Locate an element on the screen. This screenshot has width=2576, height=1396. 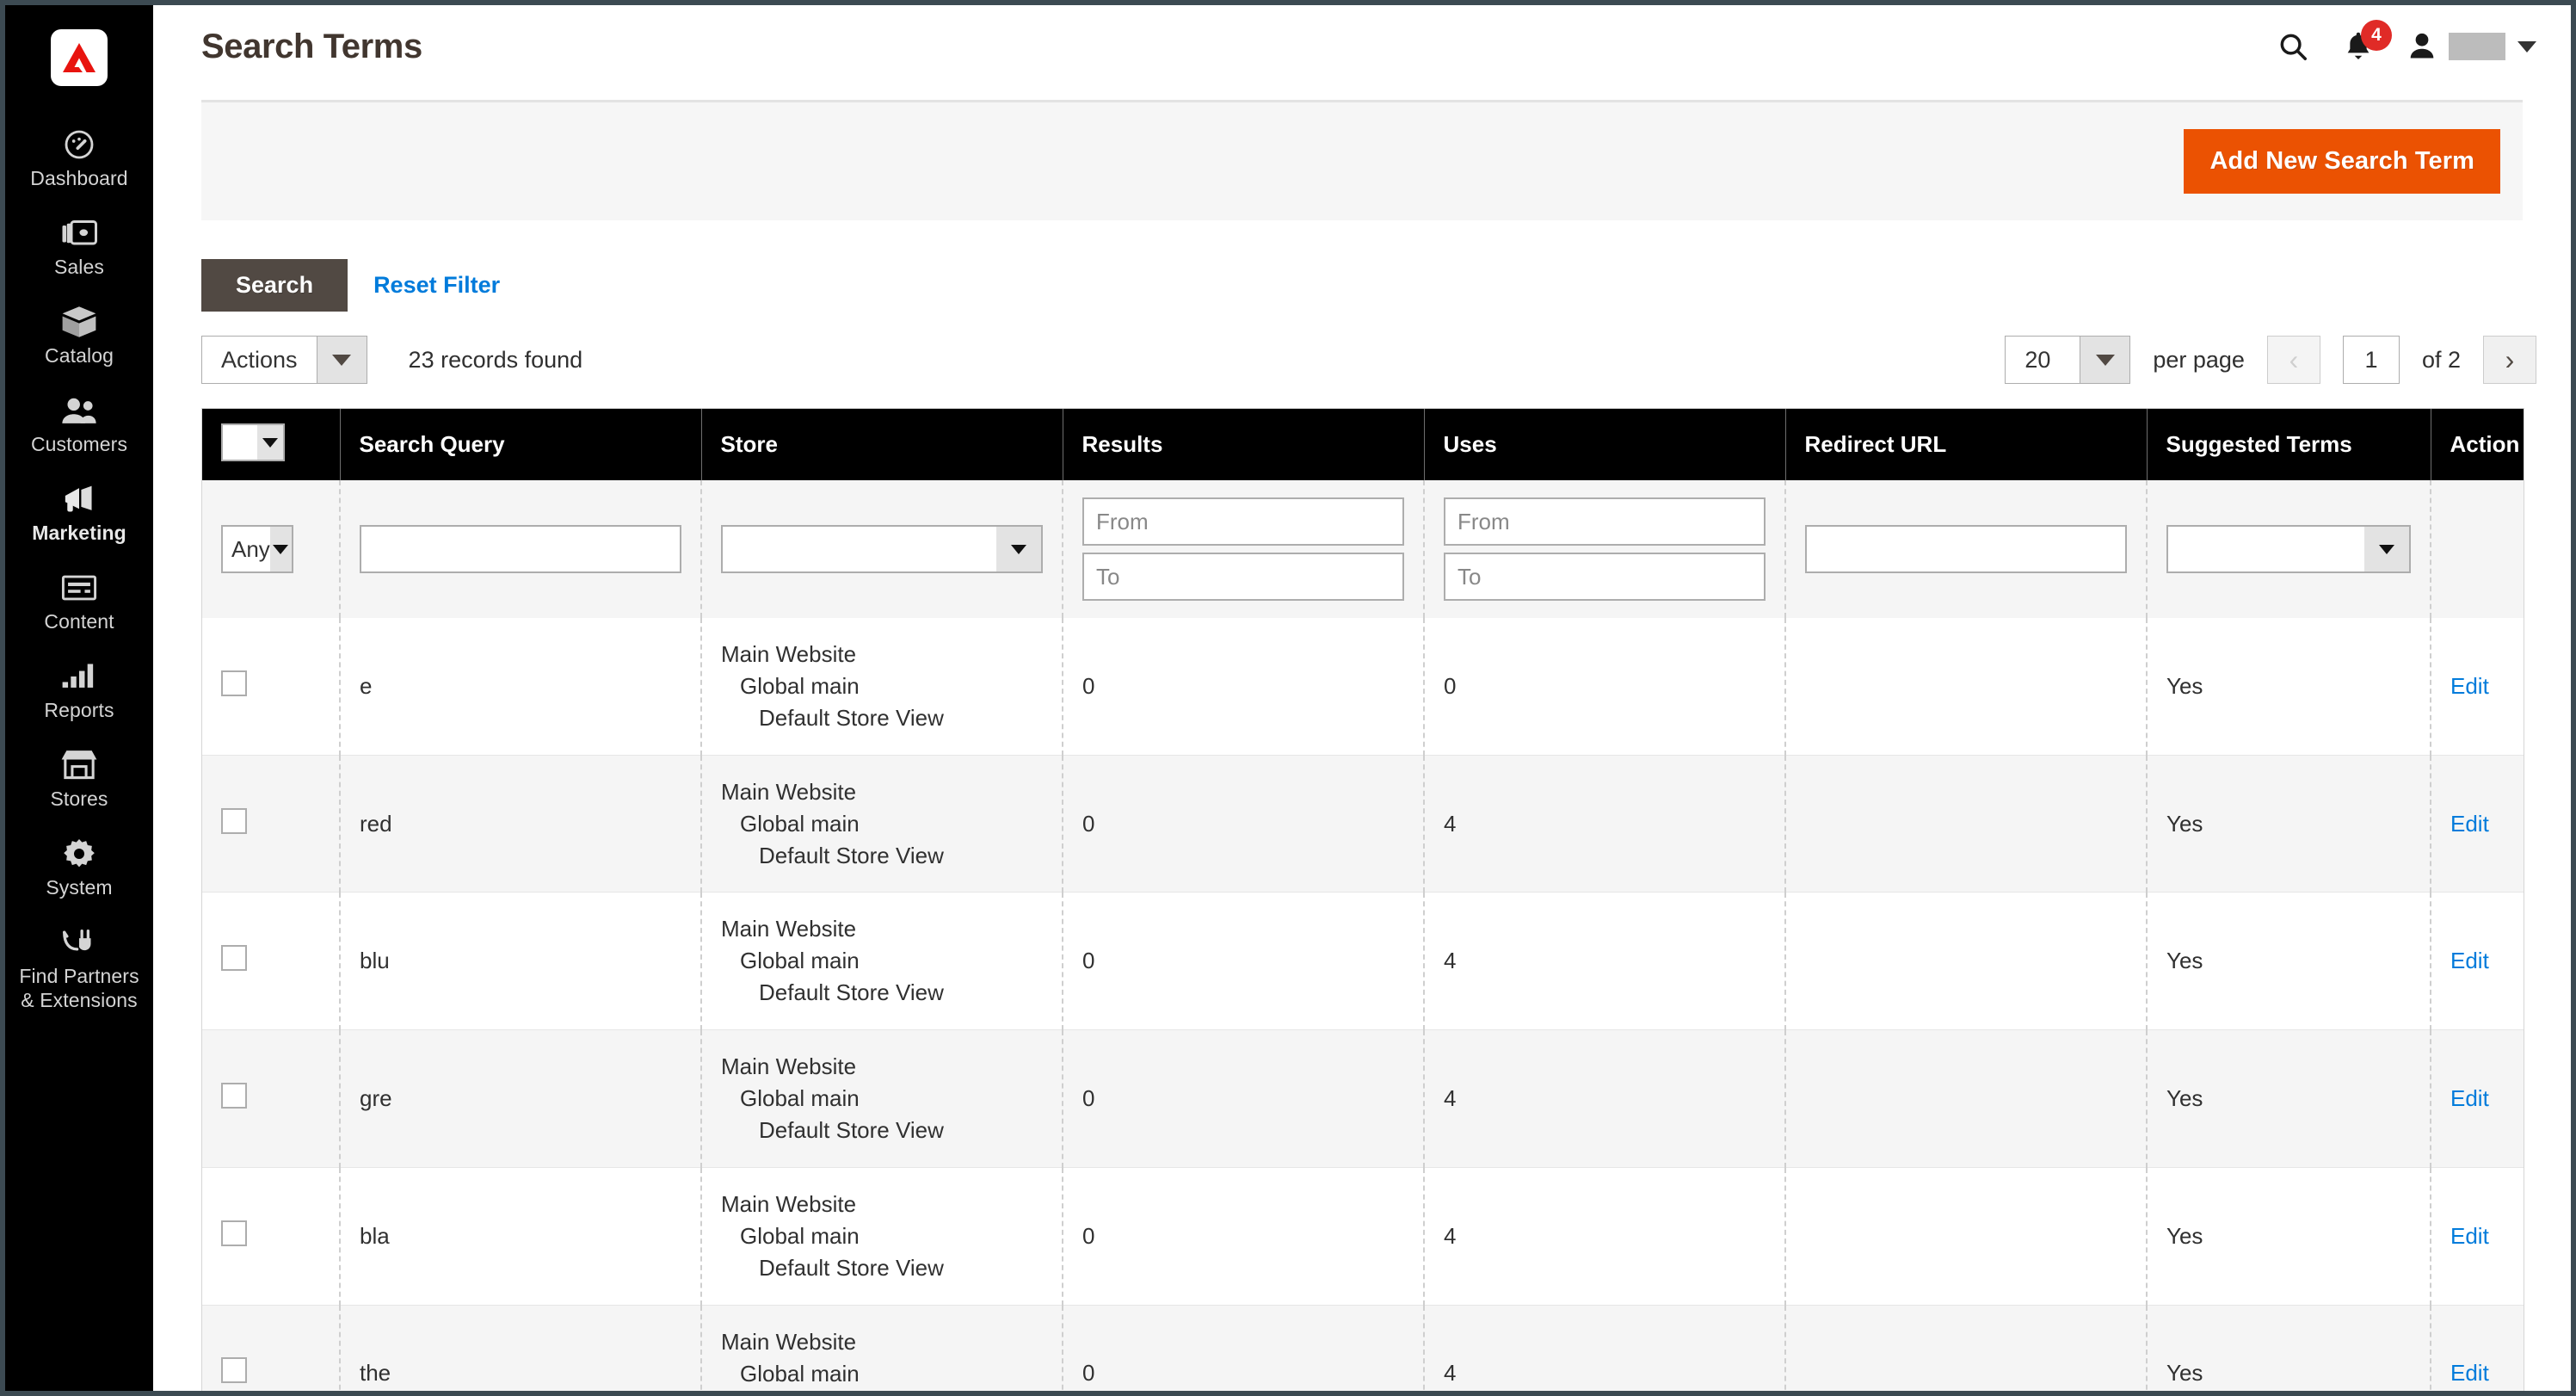
filter-suggested-terms-select is located at coordinates (2288, 549).